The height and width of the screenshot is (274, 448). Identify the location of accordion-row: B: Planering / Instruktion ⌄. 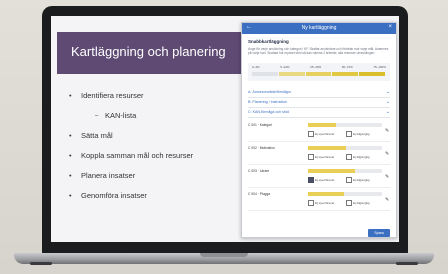
(319, 103).